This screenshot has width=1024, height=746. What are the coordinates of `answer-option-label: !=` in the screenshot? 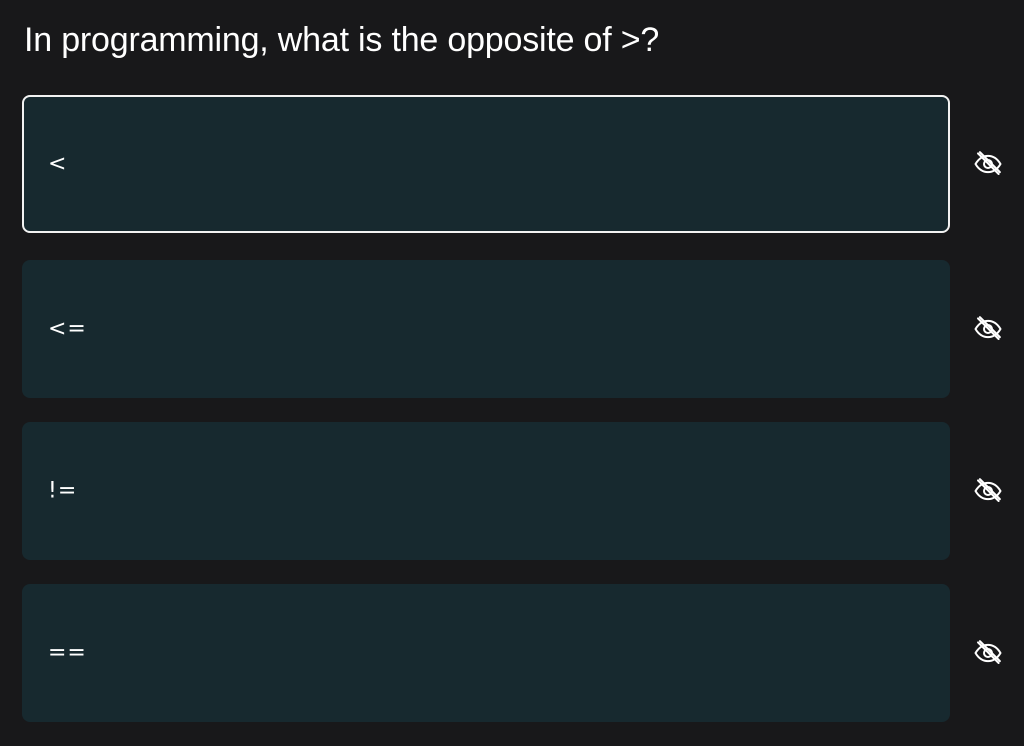 It's located at (63, 491).